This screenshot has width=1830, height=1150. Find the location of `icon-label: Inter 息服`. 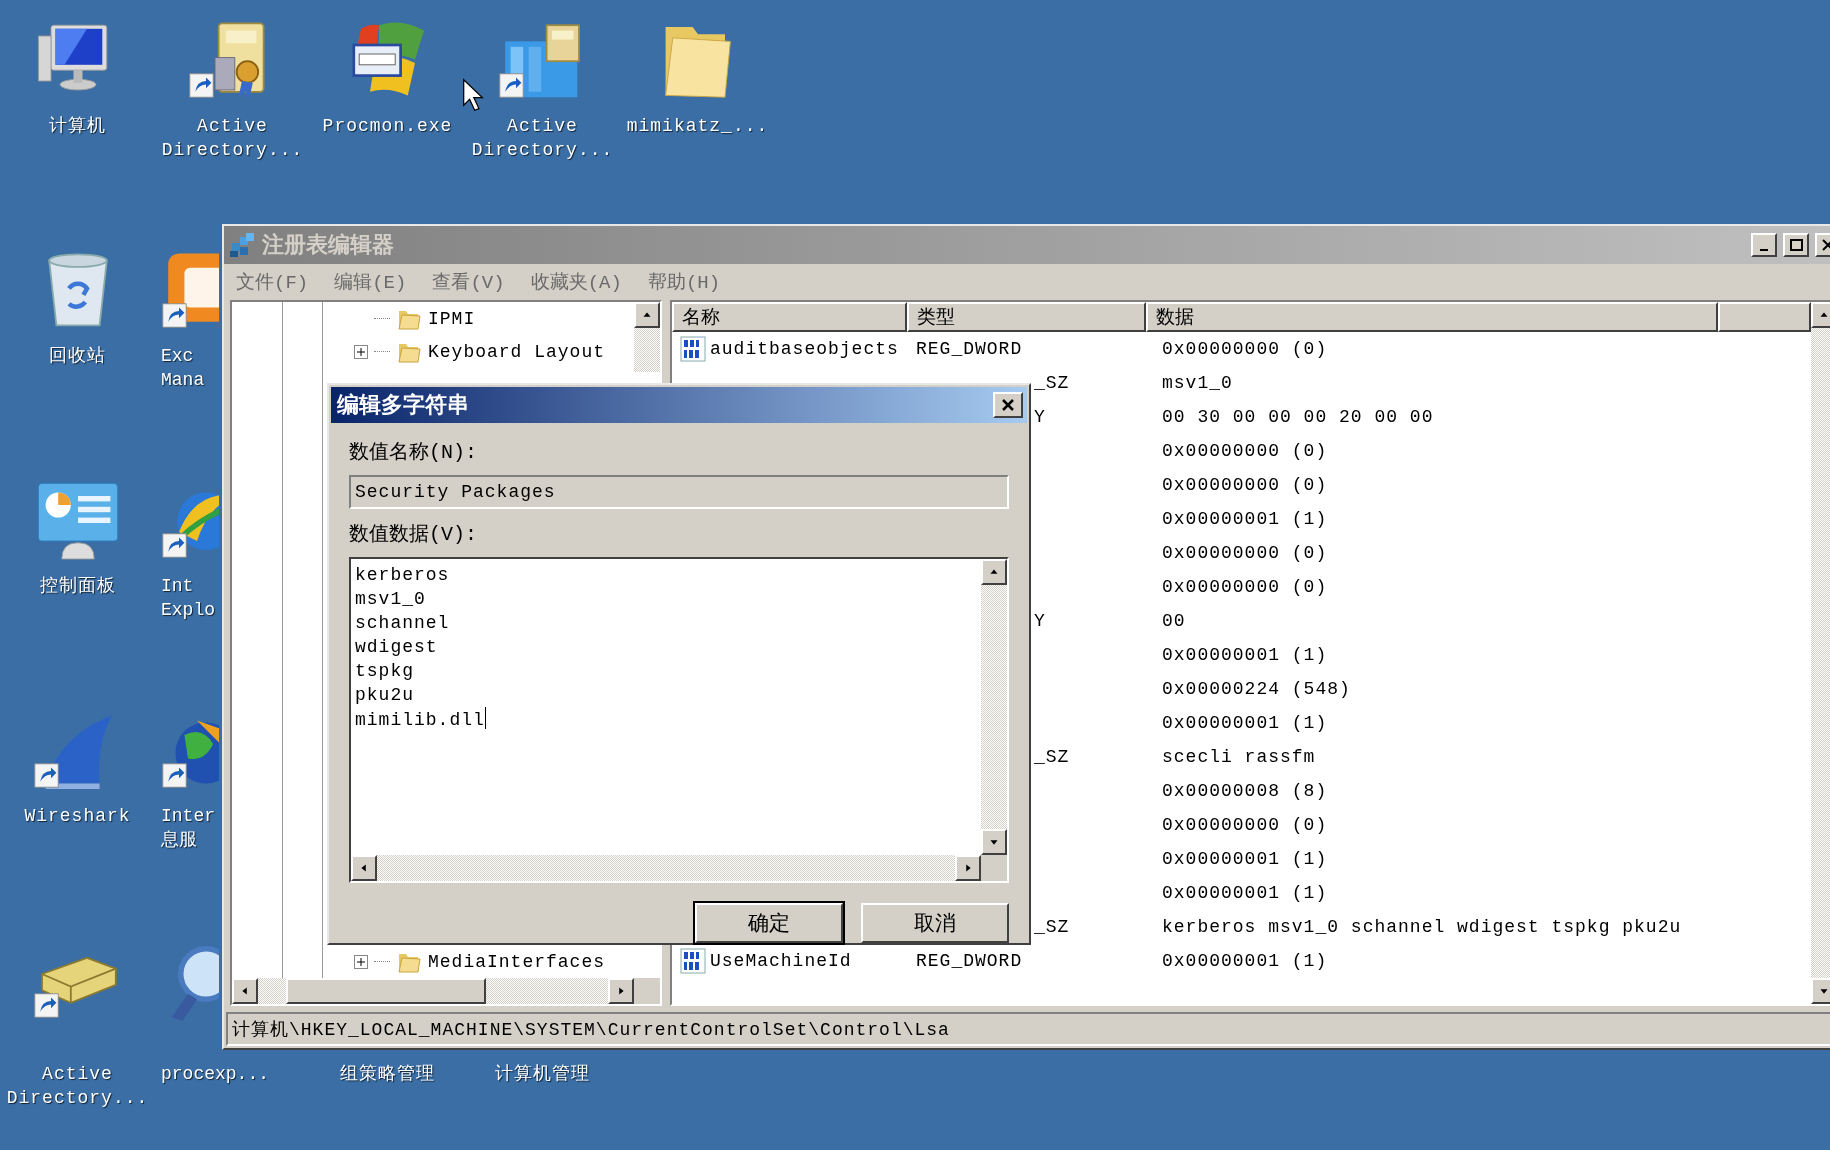

icon-label: Inter 息服 is located at coordinates (188, 828).